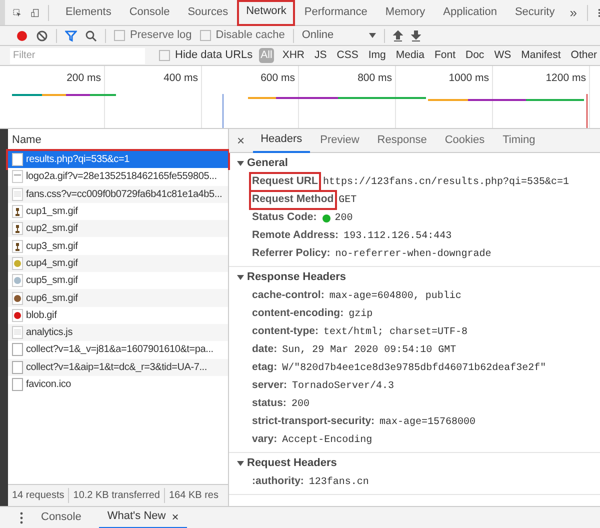 This screenshot has height=528, width=600. I want to click on close-tab-button: ×, so click(175, 517).